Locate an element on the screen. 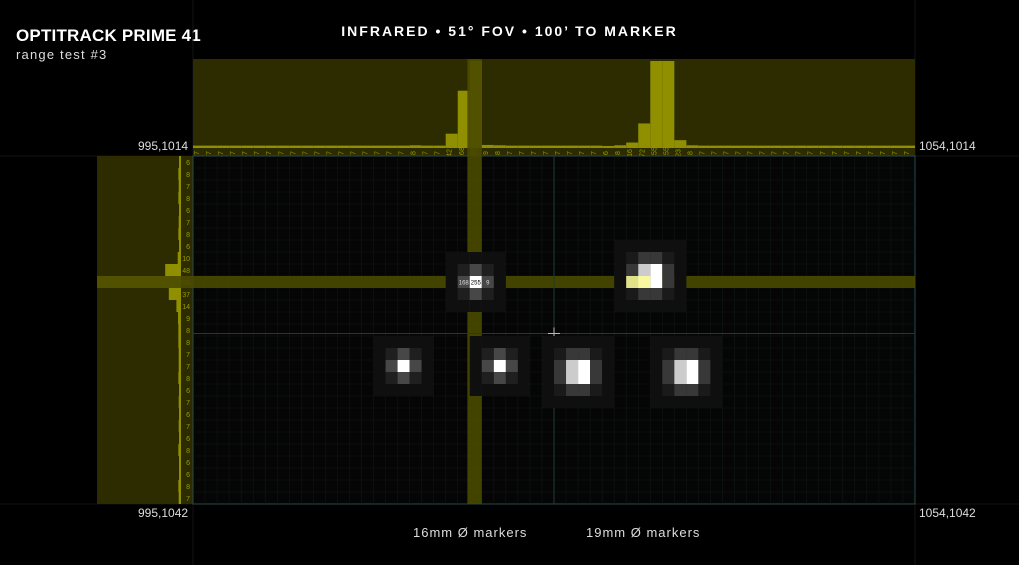 Image resolution: width=1019 pixels, height=565 pixels. row-profile-value: 10 is located at coordinates (186, 259).